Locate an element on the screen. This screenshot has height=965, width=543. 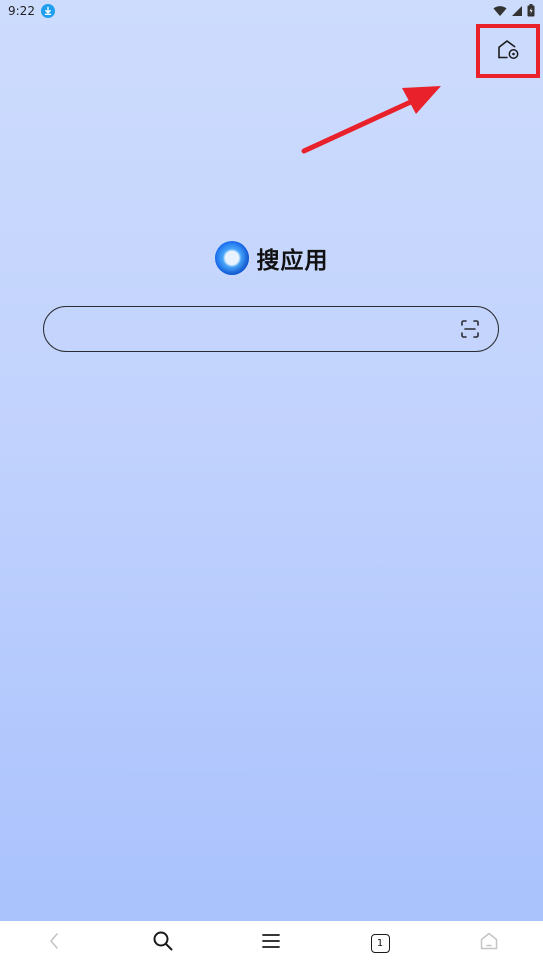
back-icon is located at coordinates (54, 943).